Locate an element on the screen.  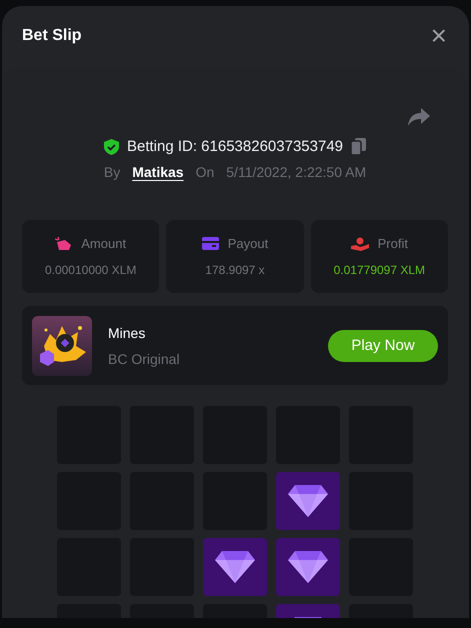
betting-id: Betting ID: 61653826037353749 is located at coordinates (235, 146).